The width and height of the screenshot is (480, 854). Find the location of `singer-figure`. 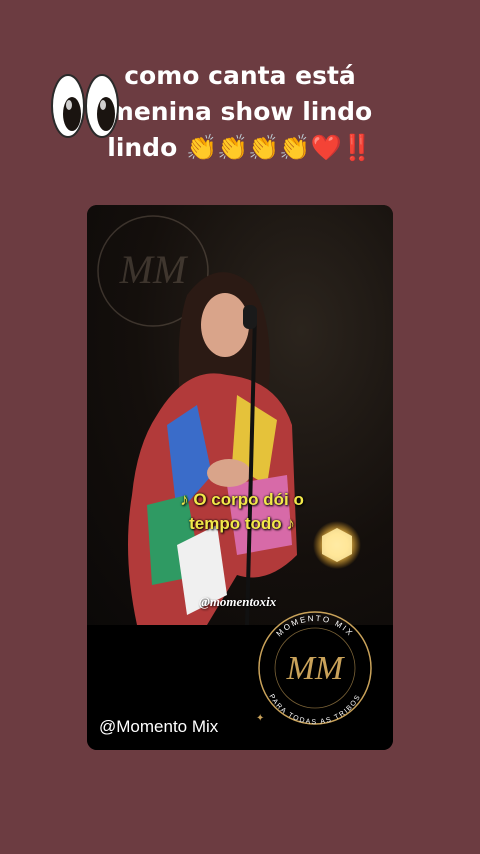

singer-figure is located at coordinates (212, 448).